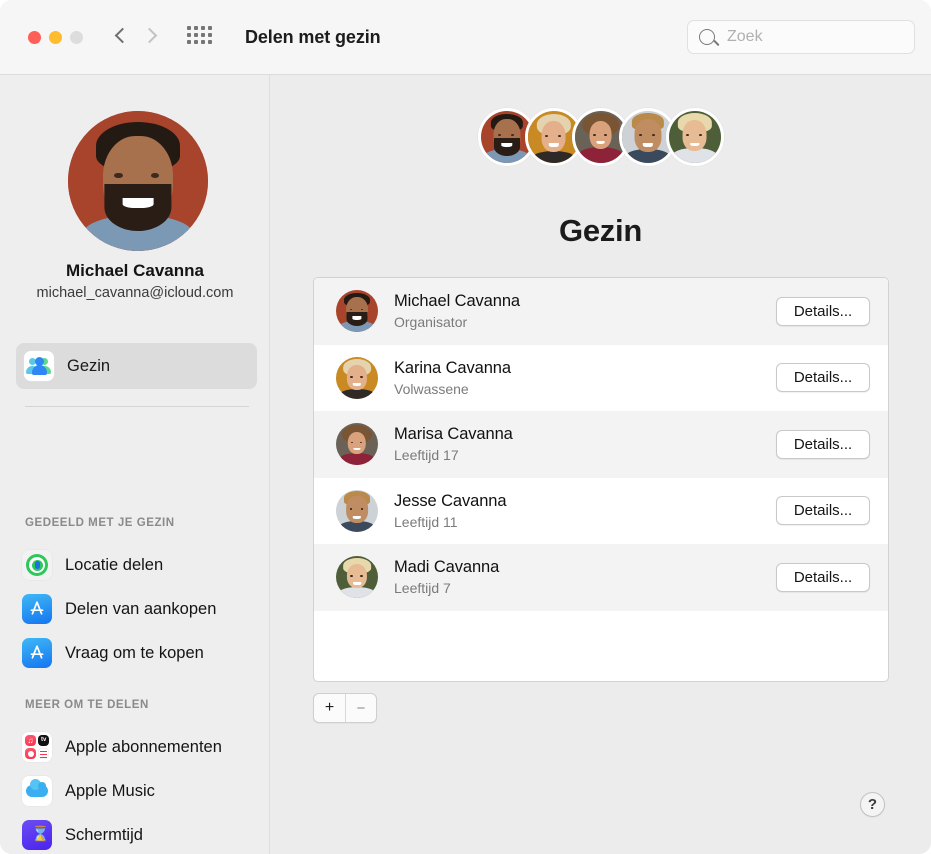  Describe the element at coordinates (201, 37) in the screenshot. I see `grid-view-icon` at that location.